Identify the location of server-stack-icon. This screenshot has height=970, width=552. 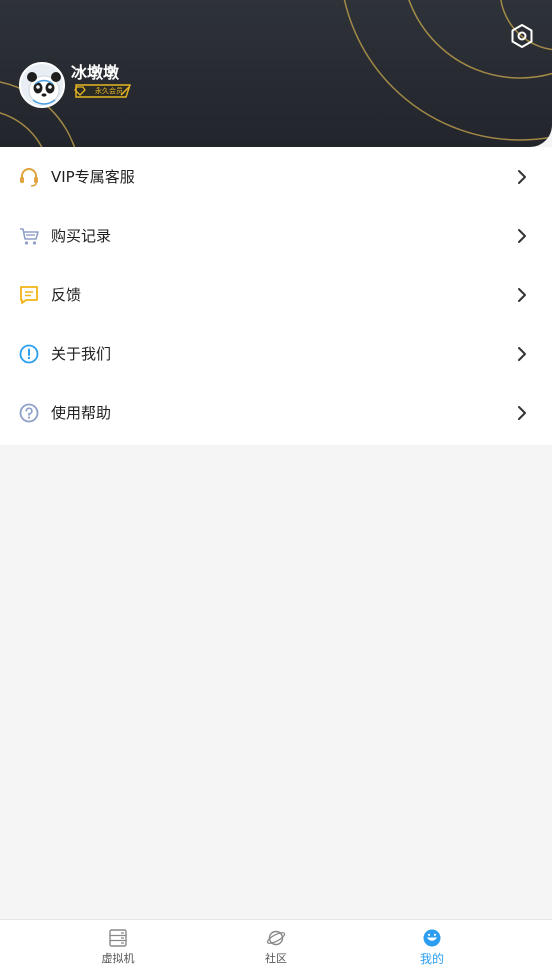
(118, 938).